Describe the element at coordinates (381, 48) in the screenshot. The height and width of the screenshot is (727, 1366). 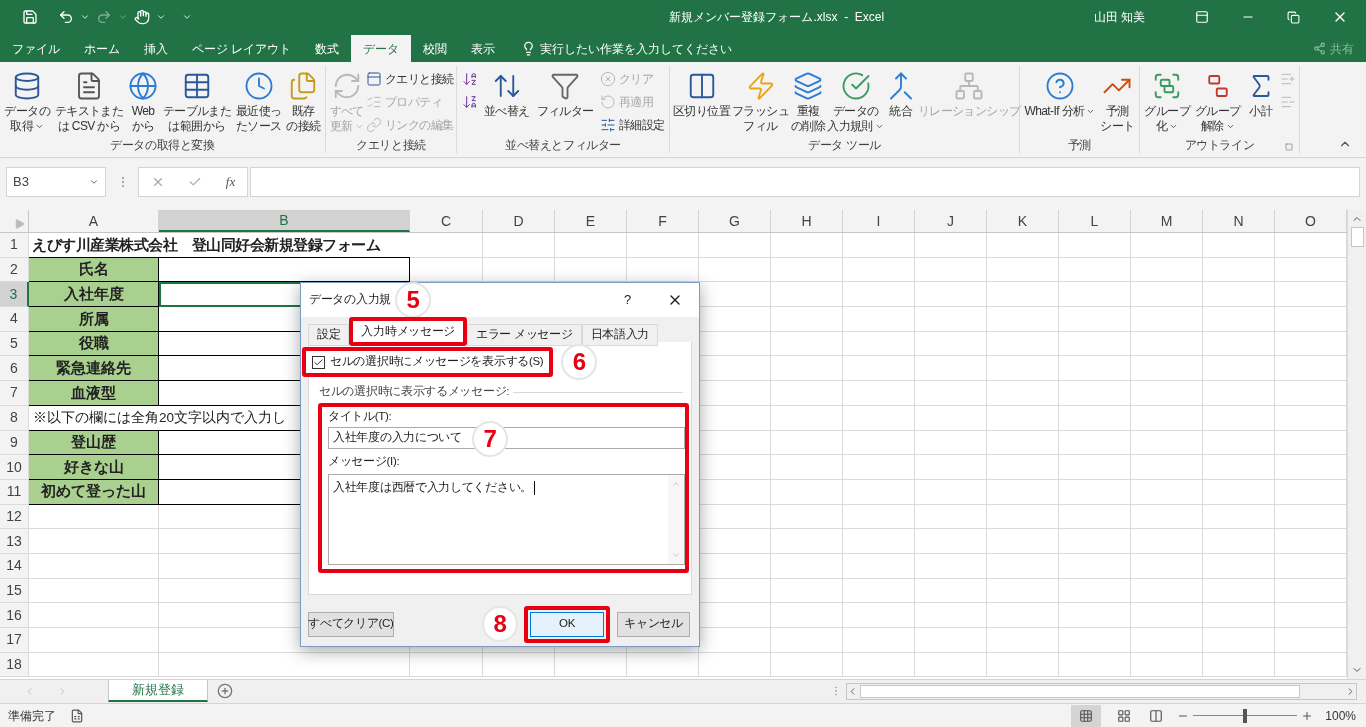
I see `menu-tab: データ` at that location.